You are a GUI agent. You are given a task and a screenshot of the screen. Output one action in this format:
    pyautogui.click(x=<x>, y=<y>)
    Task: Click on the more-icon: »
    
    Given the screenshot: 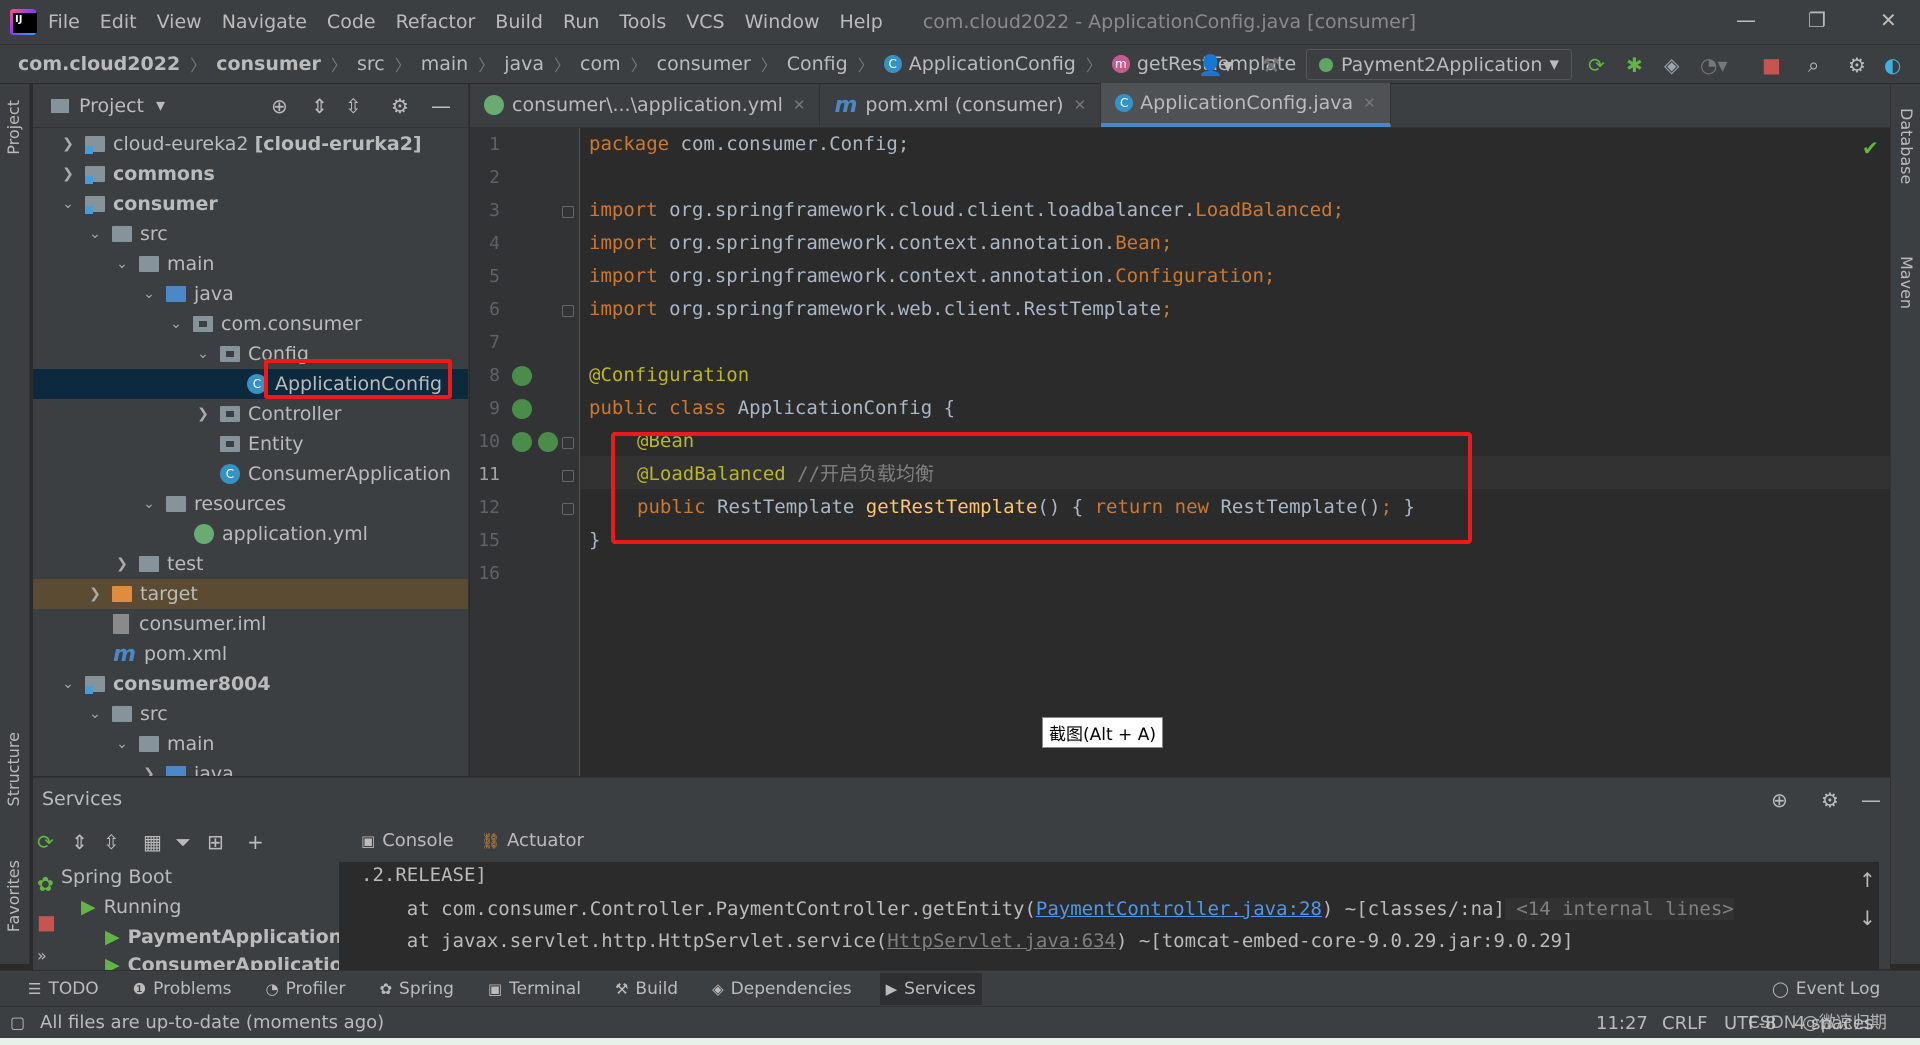 What is the action you would take?
    pyautogui.click(x=42, y=955)
    